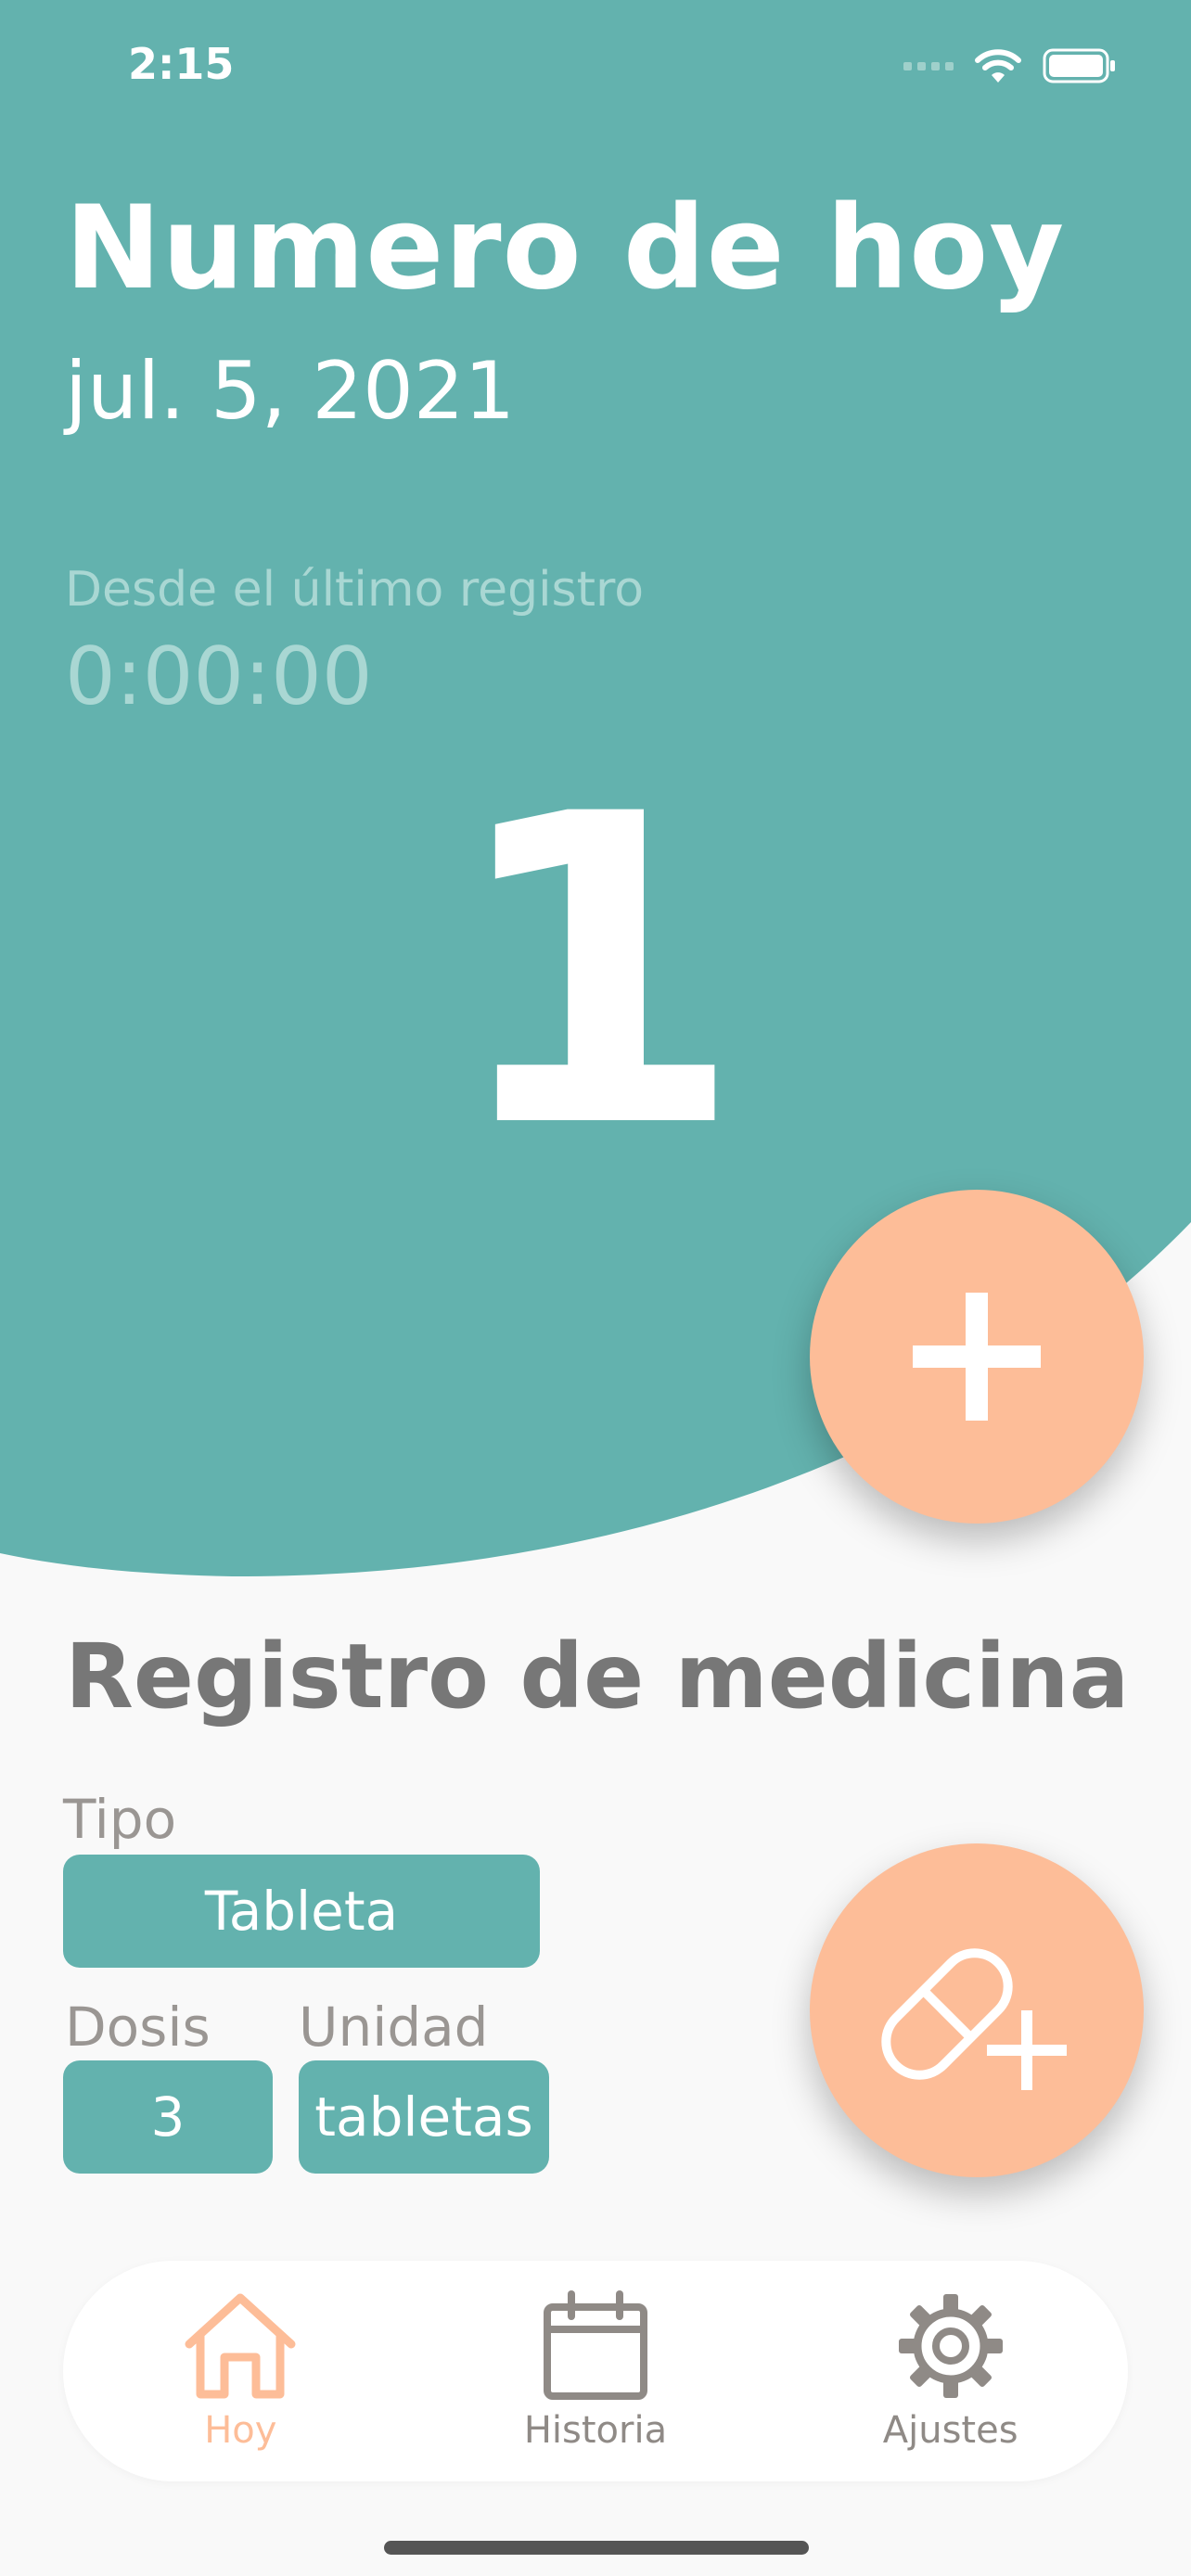 The height and width of the screenshot is (2576, 1191). I want to click on gear-icon, so click(951, 2346).